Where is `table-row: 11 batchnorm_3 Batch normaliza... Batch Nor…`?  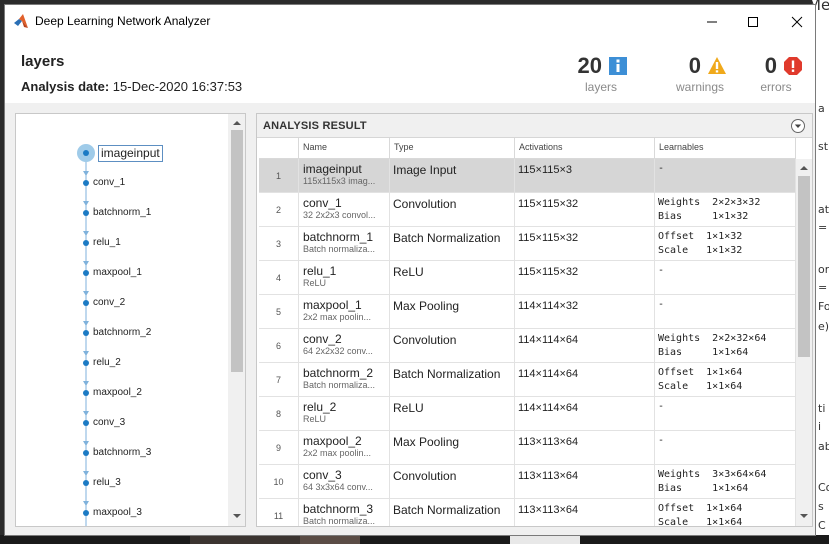 table-row: 11 batchnorm_3 Batch normaliza... Batch Nor… is located at coordinates (527, 512).